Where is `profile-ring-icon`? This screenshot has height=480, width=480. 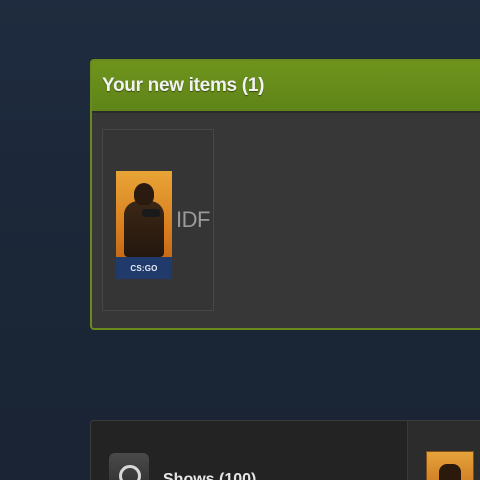 profile-ring-icon is located at coordinates (129, 466).